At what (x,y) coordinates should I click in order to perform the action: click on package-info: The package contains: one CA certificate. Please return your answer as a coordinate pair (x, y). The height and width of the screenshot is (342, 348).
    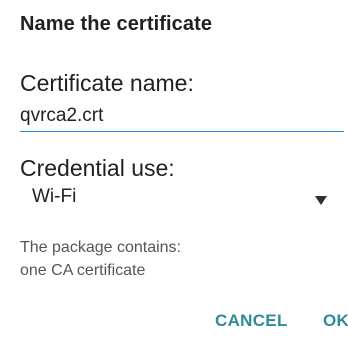
    Looking at the image, I should click on (175, 259).